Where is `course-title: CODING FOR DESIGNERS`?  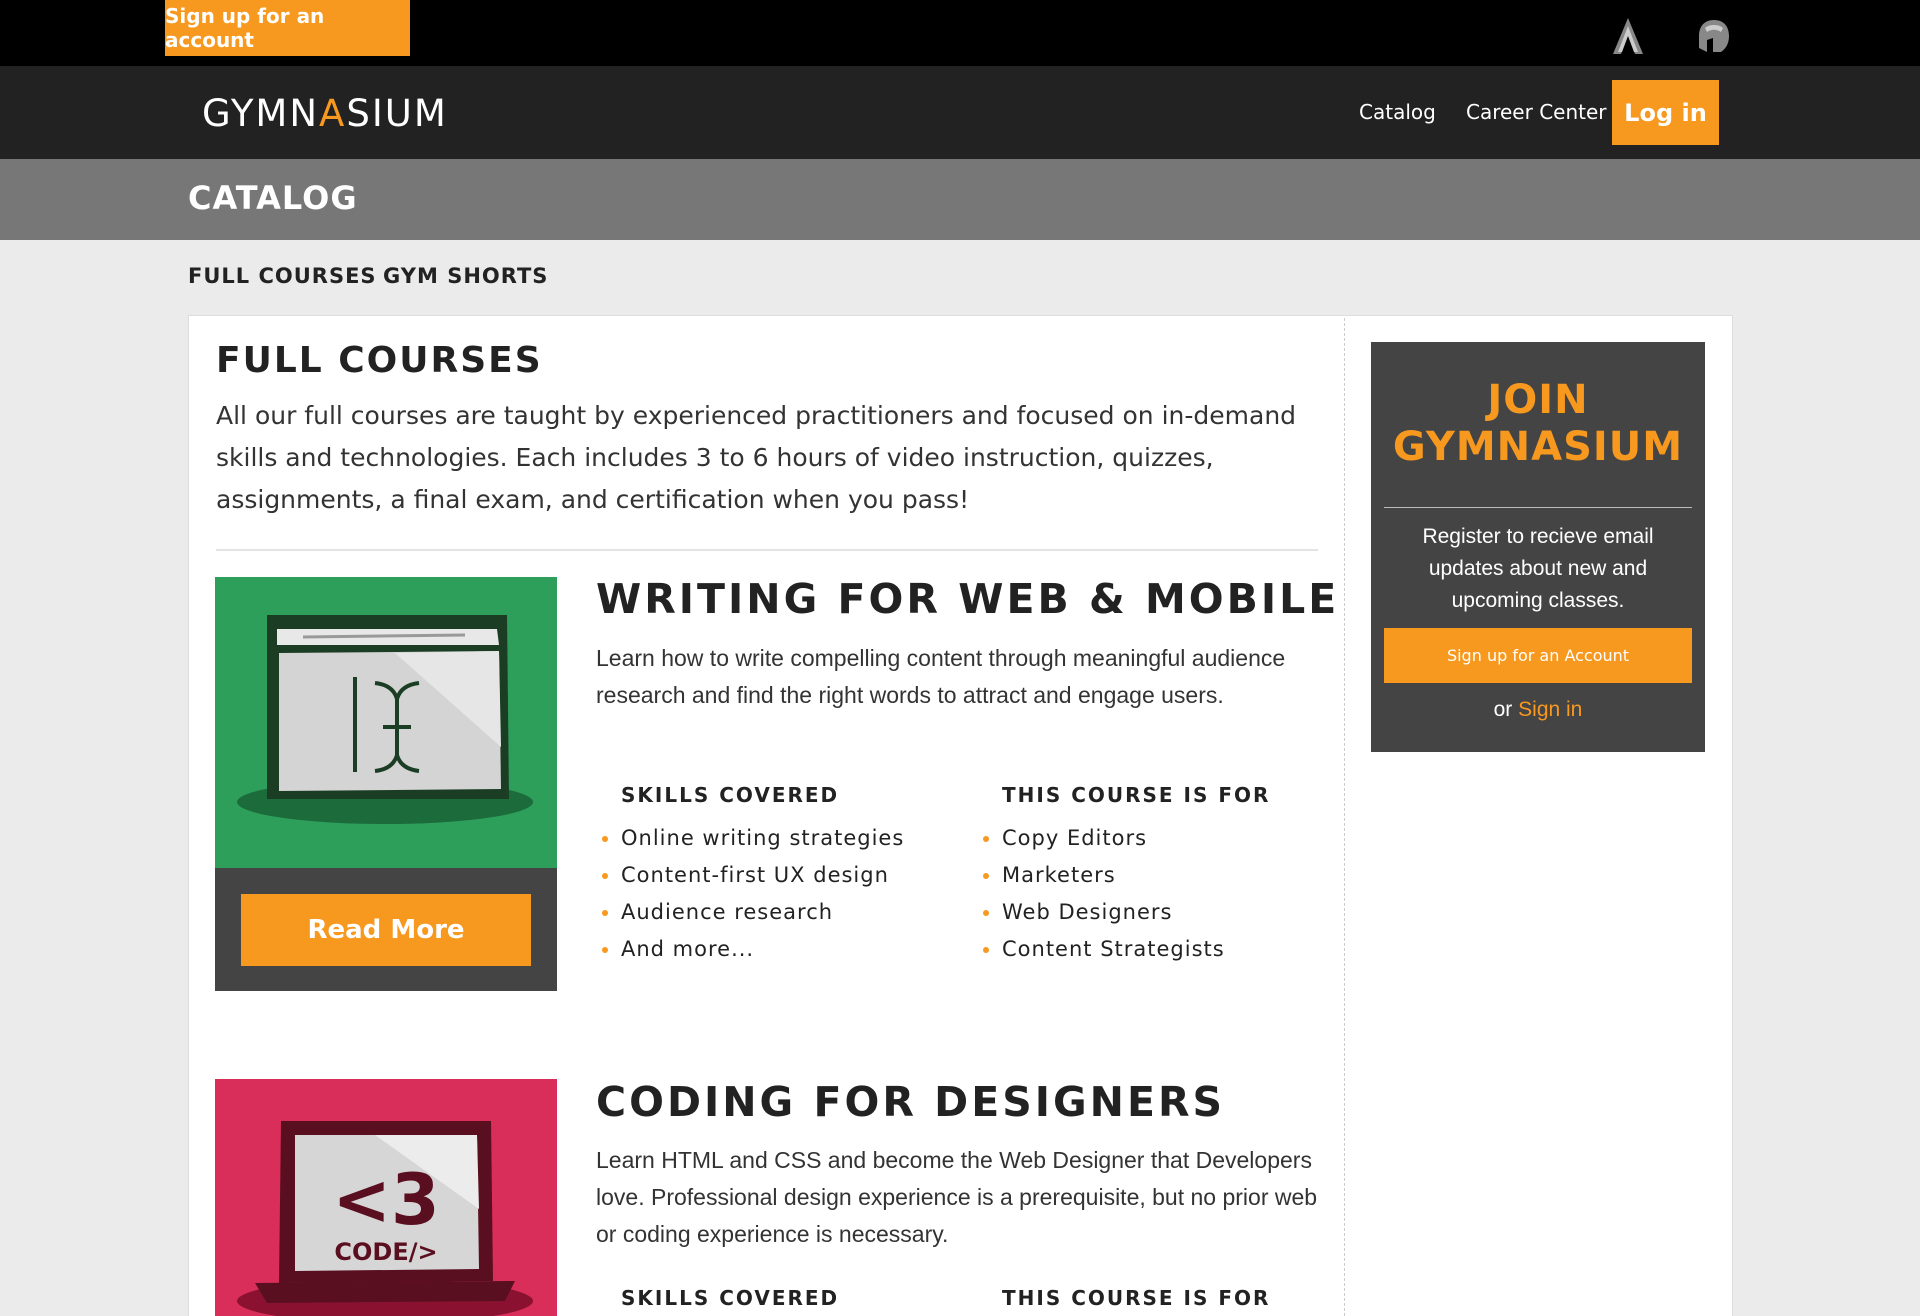
course-title: CODING FOR DESIGNERS is located at coordinates (910, 1102).